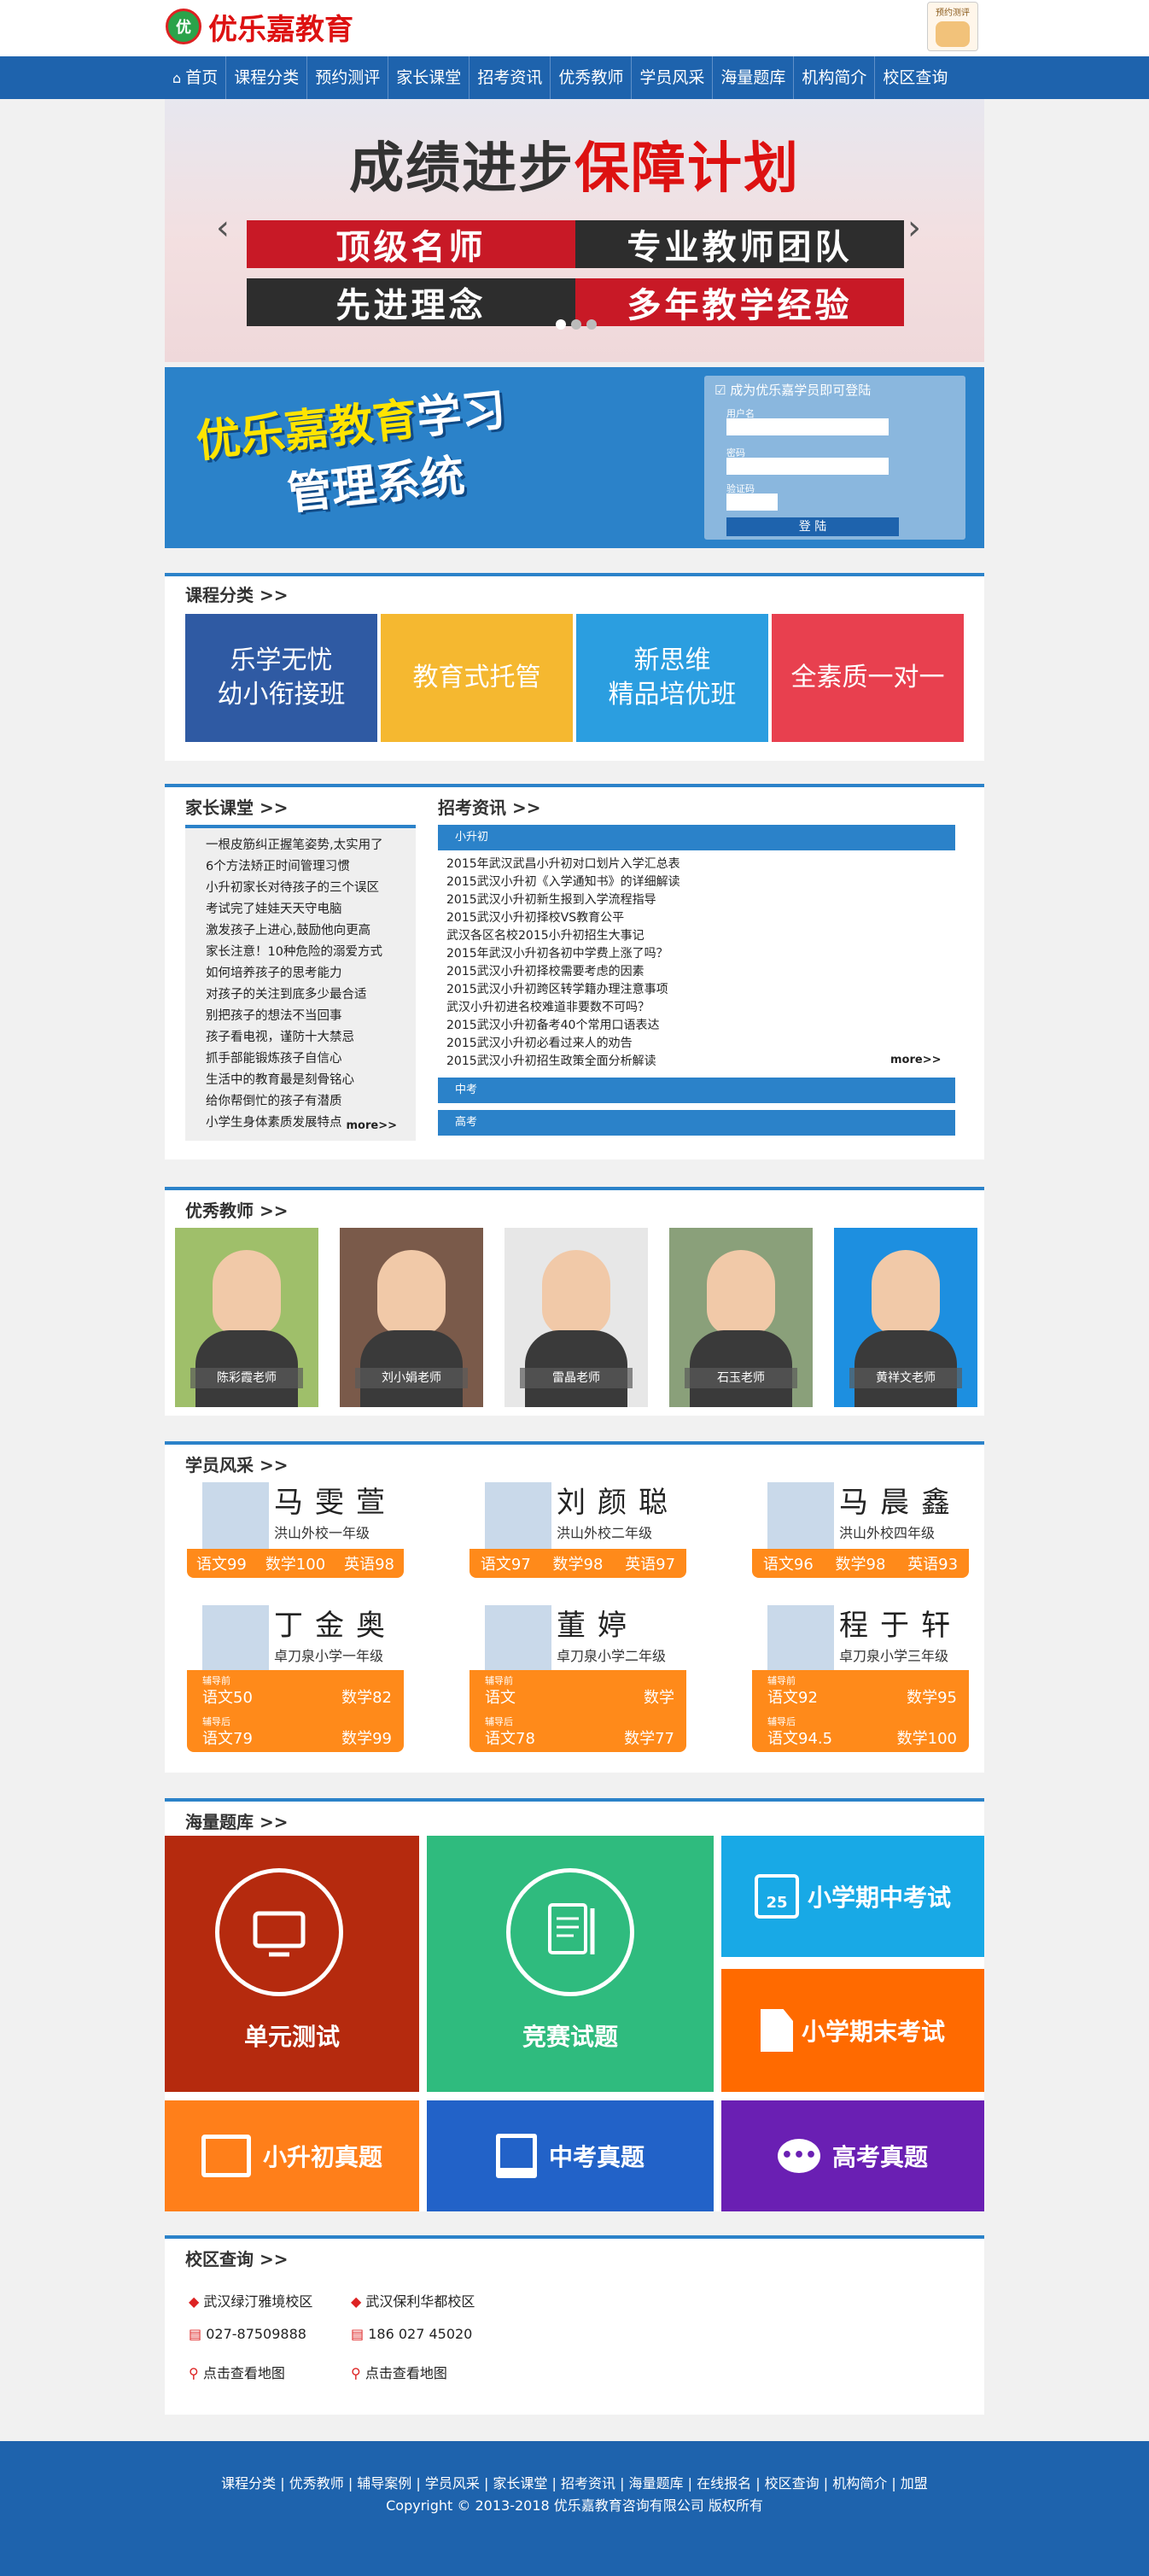 This screenshot has height=2576, width=1149. I want to click on exam-article-link: 2015武汉小升初招生政策全面分析解读, so click(698, 1062).